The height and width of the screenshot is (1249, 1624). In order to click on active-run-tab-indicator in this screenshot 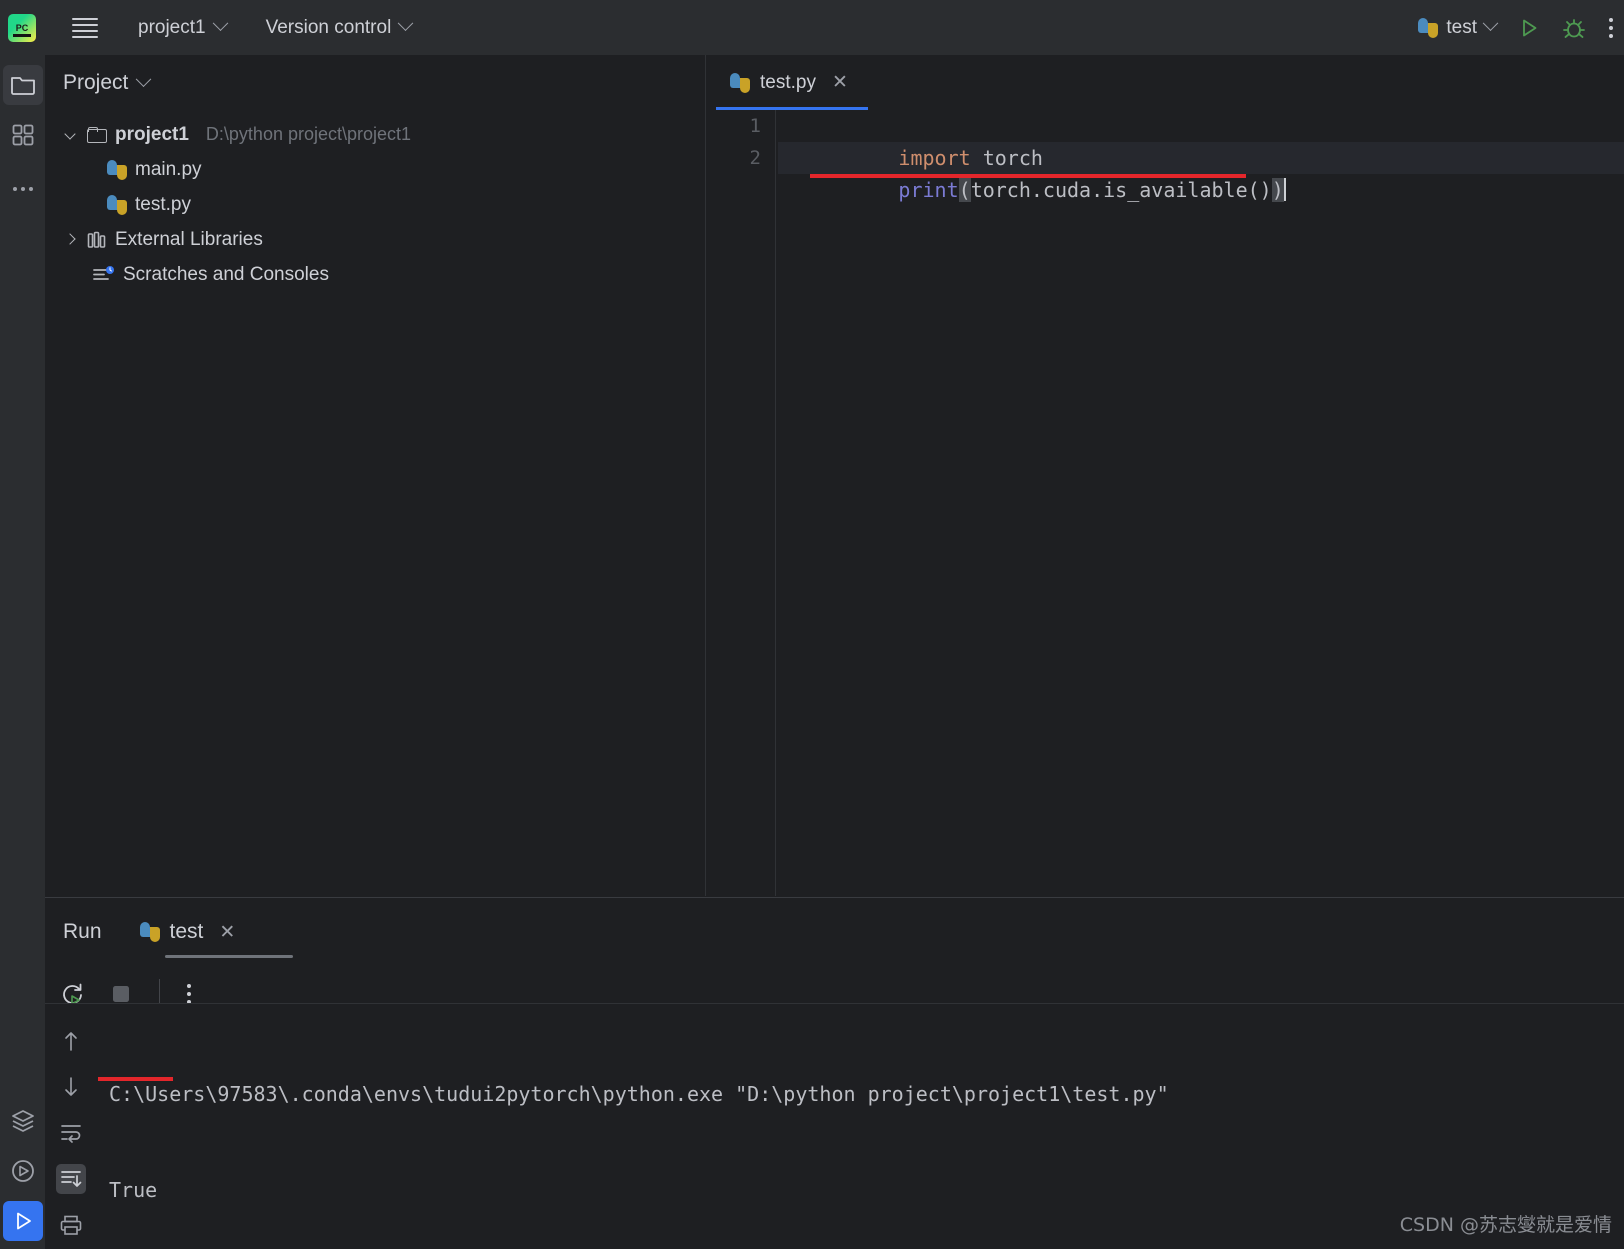, I will do `click(229, 956)`.